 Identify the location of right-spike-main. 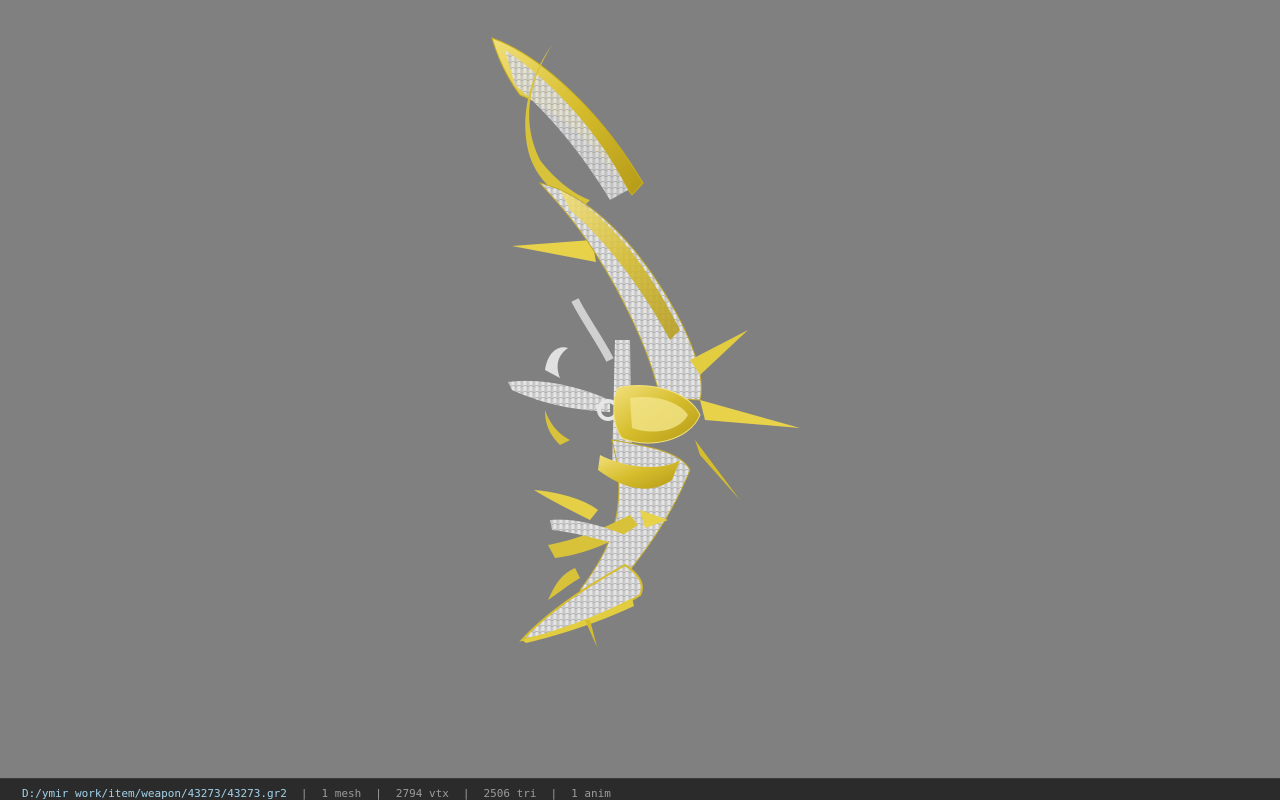
(750, 414).